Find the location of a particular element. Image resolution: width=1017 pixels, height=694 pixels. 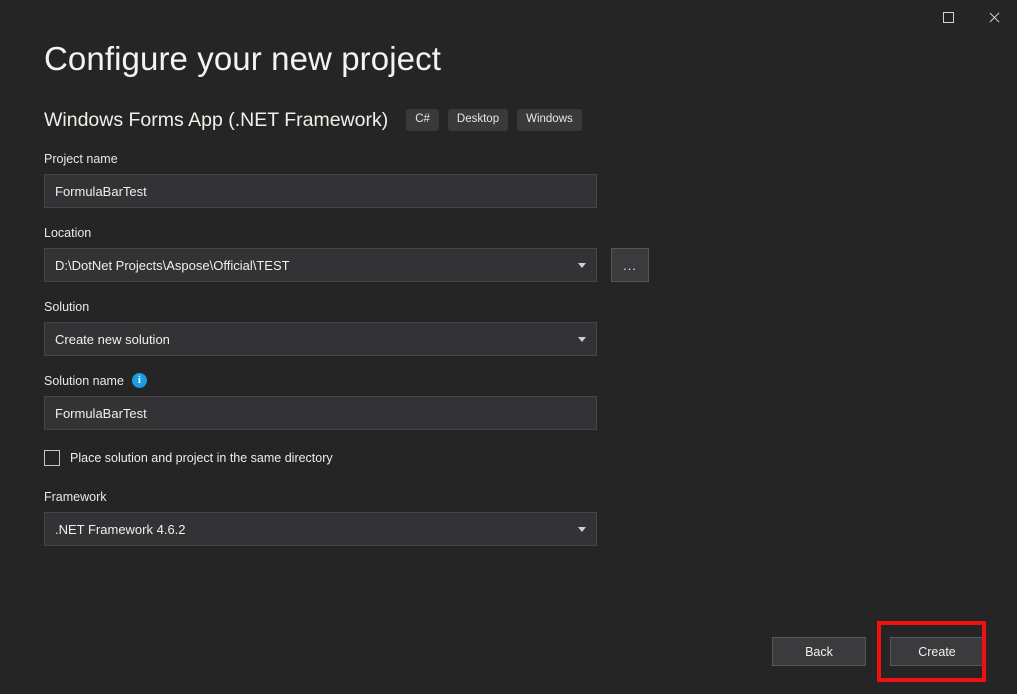

solution-name-group: Solution name i FormulaBarTest is located at coordinates (354, 401).